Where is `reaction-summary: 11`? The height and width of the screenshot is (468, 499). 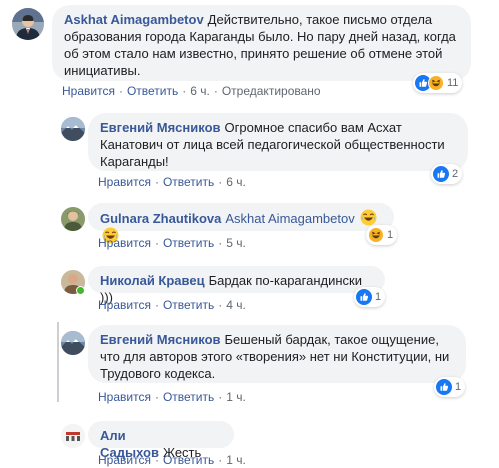 reaction-summary: 11 is located at coordinates (438, 83).